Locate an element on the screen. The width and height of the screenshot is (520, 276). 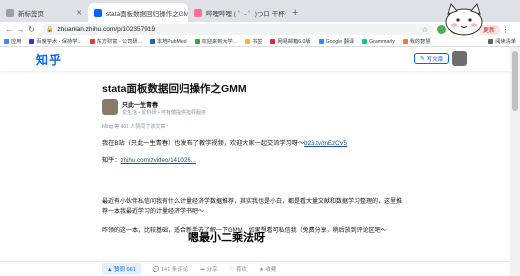
mail-icon is located at coordinates (273, 41).